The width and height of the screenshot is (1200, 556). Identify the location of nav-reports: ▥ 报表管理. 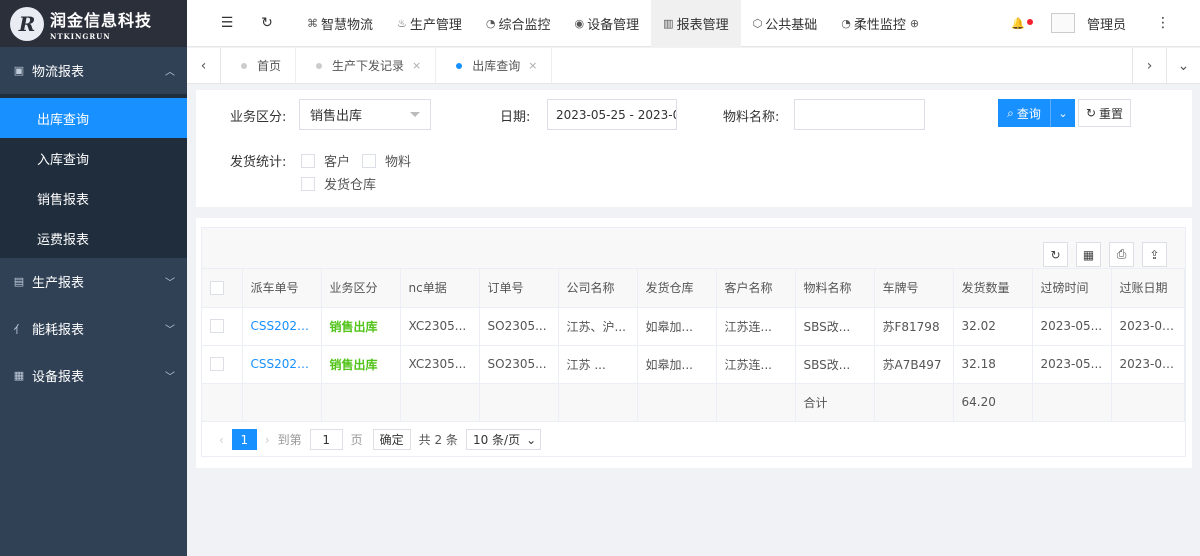
(696, 23).